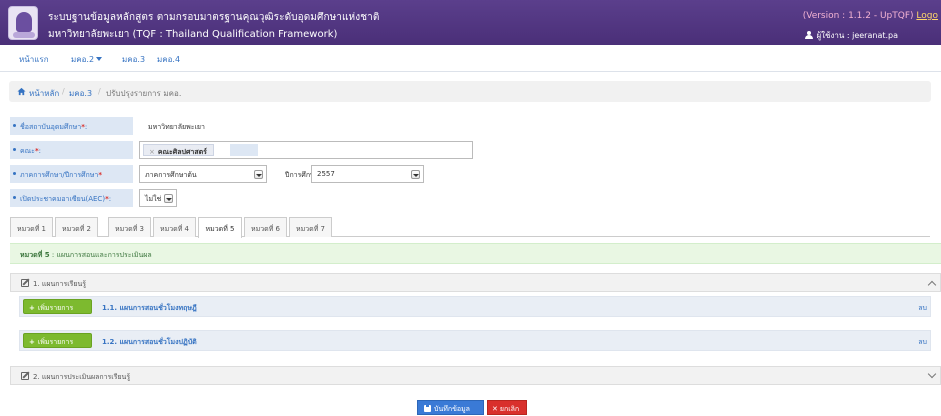 This screenshot has width=941, height=416. I want to click on logo-emblem-icon, so click(24, 22).